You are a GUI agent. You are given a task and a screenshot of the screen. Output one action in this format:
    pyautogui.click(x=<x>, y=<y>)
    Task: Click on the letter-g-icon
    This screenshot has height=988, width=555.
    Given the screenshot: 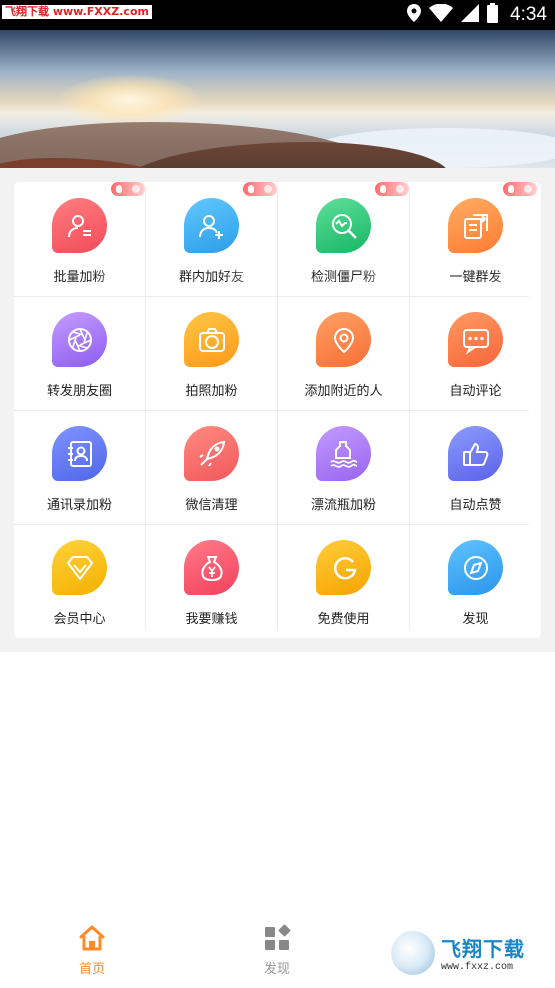 What is the action you would take?
    pyautogui.click(x=343, y=567)
    